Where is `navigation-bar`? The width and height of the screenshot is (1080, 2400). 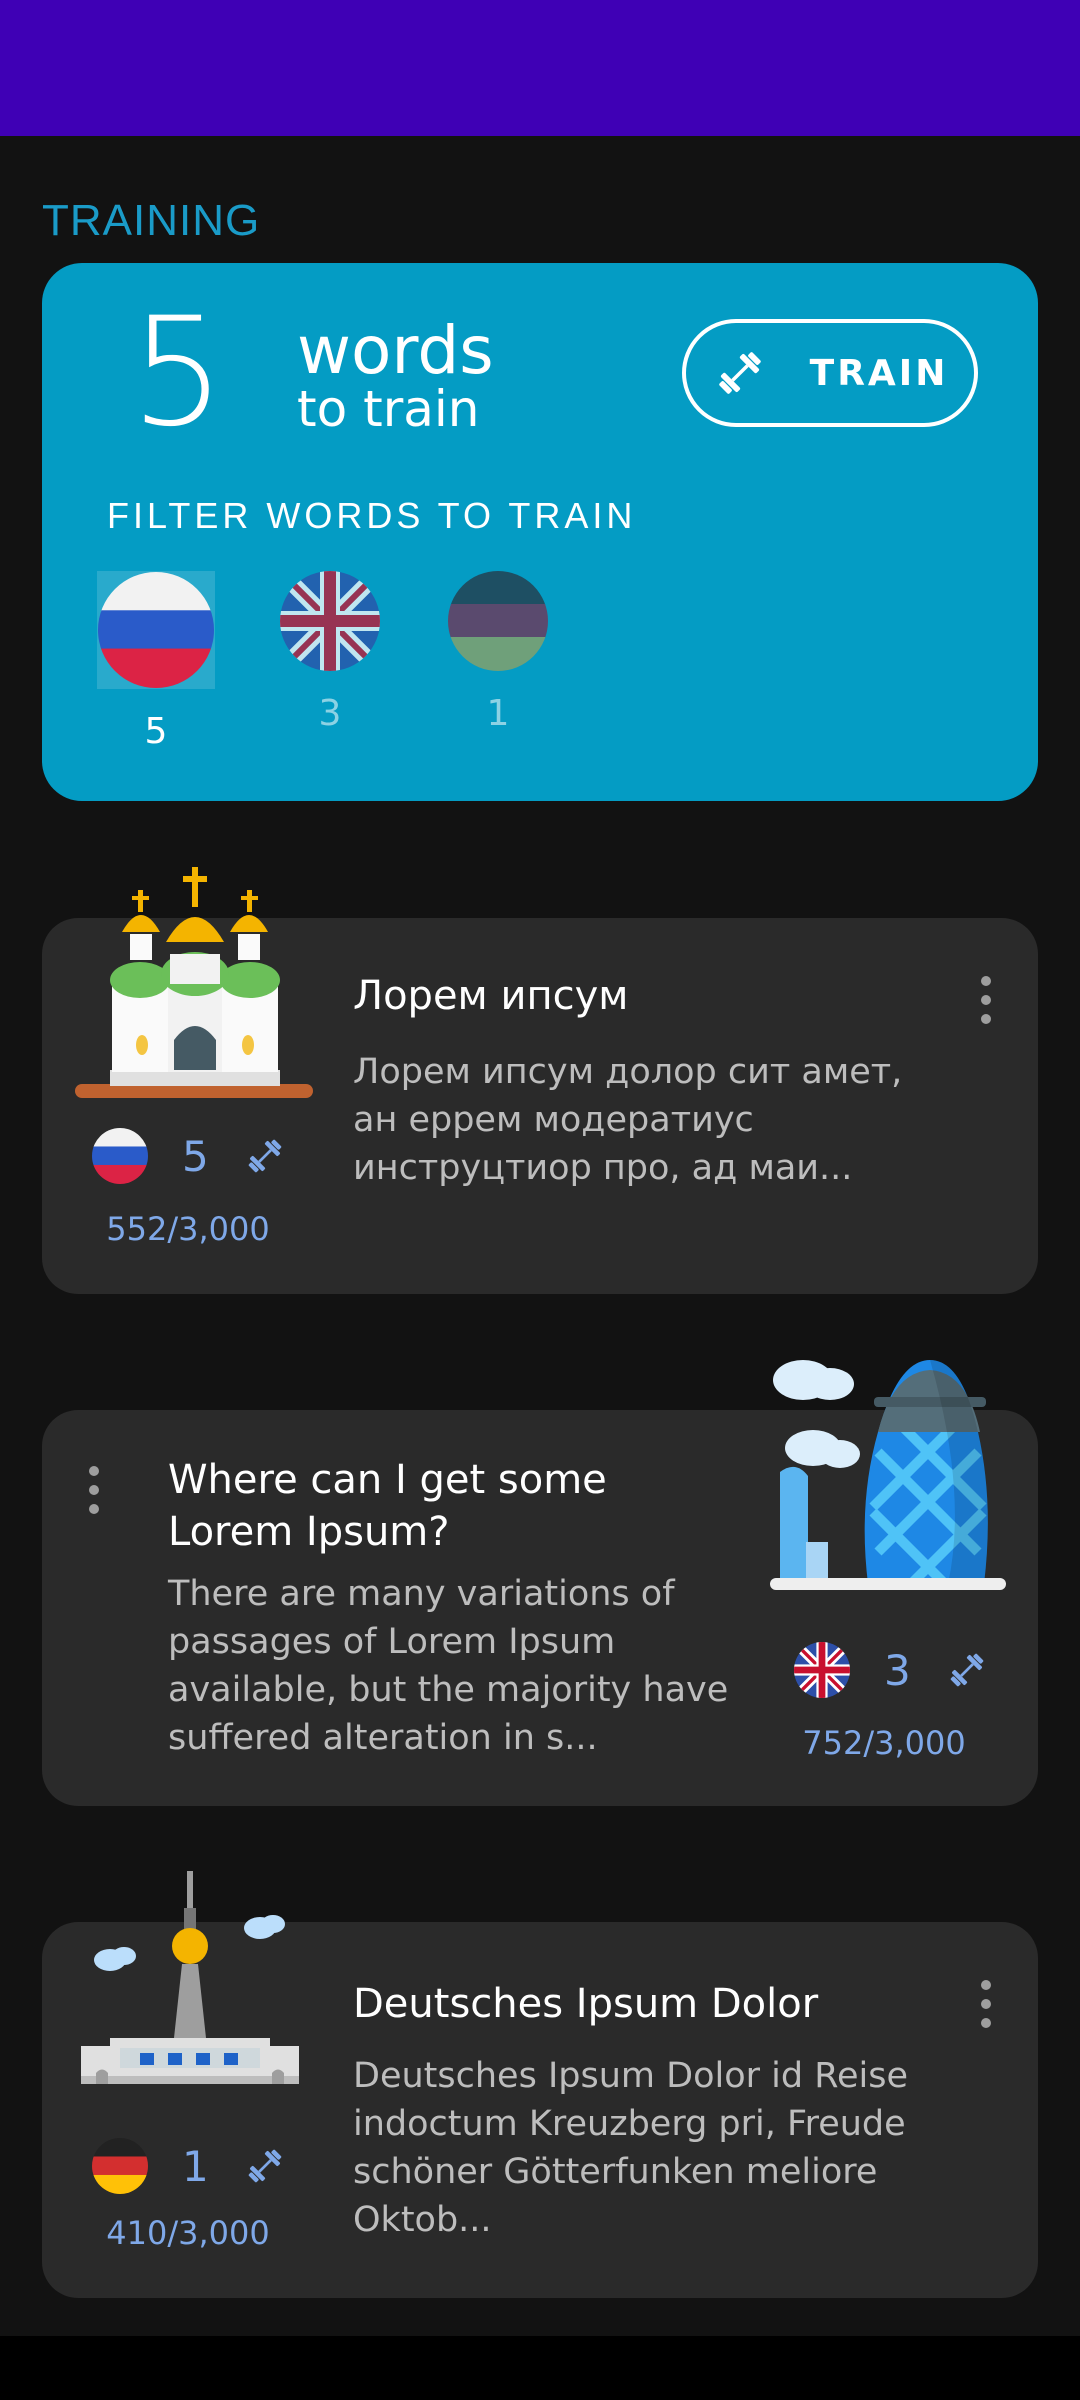 navigation-bar is located at coordinates (540, 2368).